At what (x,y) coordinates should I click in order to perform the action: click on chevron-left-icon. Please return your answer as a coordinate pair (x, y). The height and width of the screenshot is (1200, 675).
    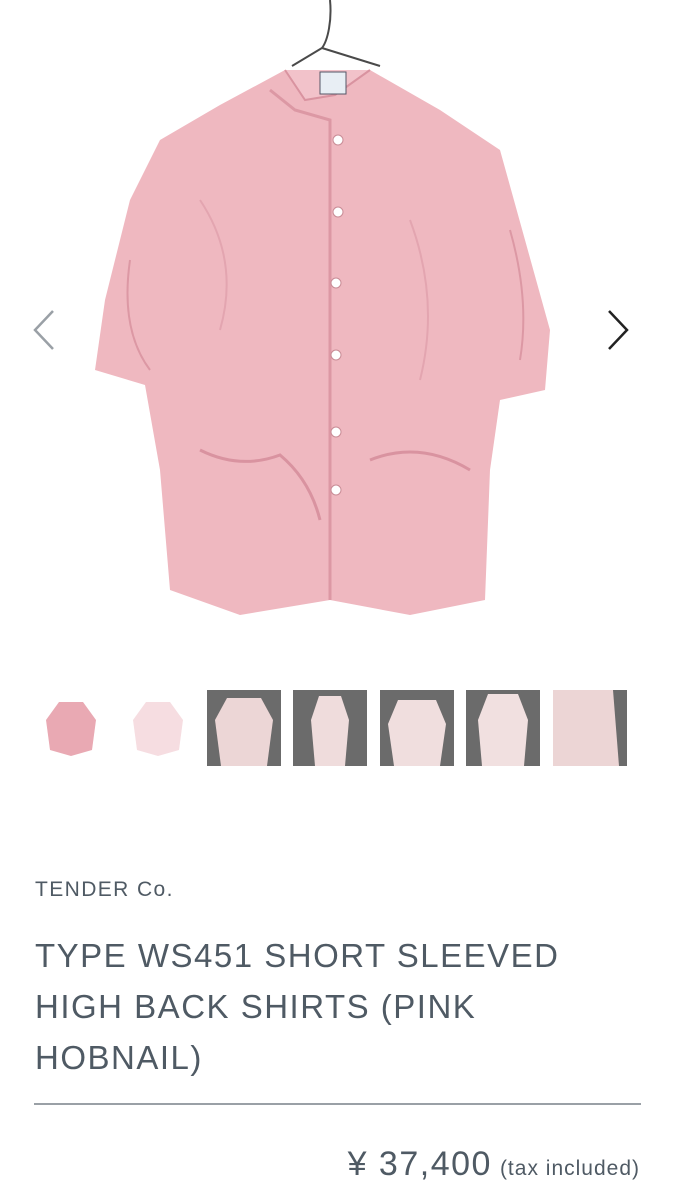
    Looking at the image, I should click on (45, 330).